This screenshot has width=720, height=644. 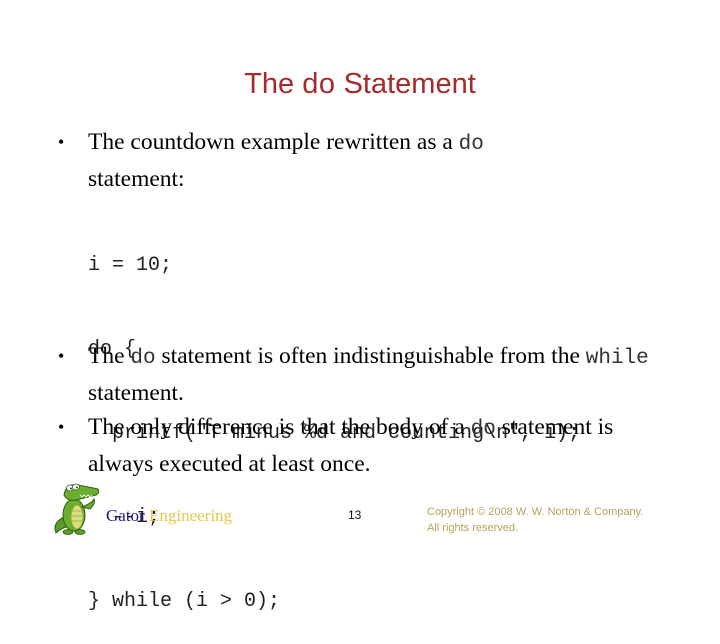 What do you see at coordinates (473, 528) in the screenshot?
I see `copyright-line: All rights reserved.` at bounding box center [473, 528].